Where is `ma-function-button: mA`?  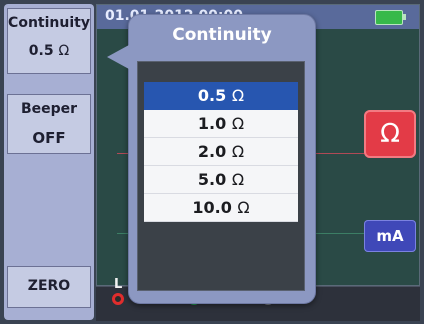 ma-function-button: mA is located at coordinates (390, 236).